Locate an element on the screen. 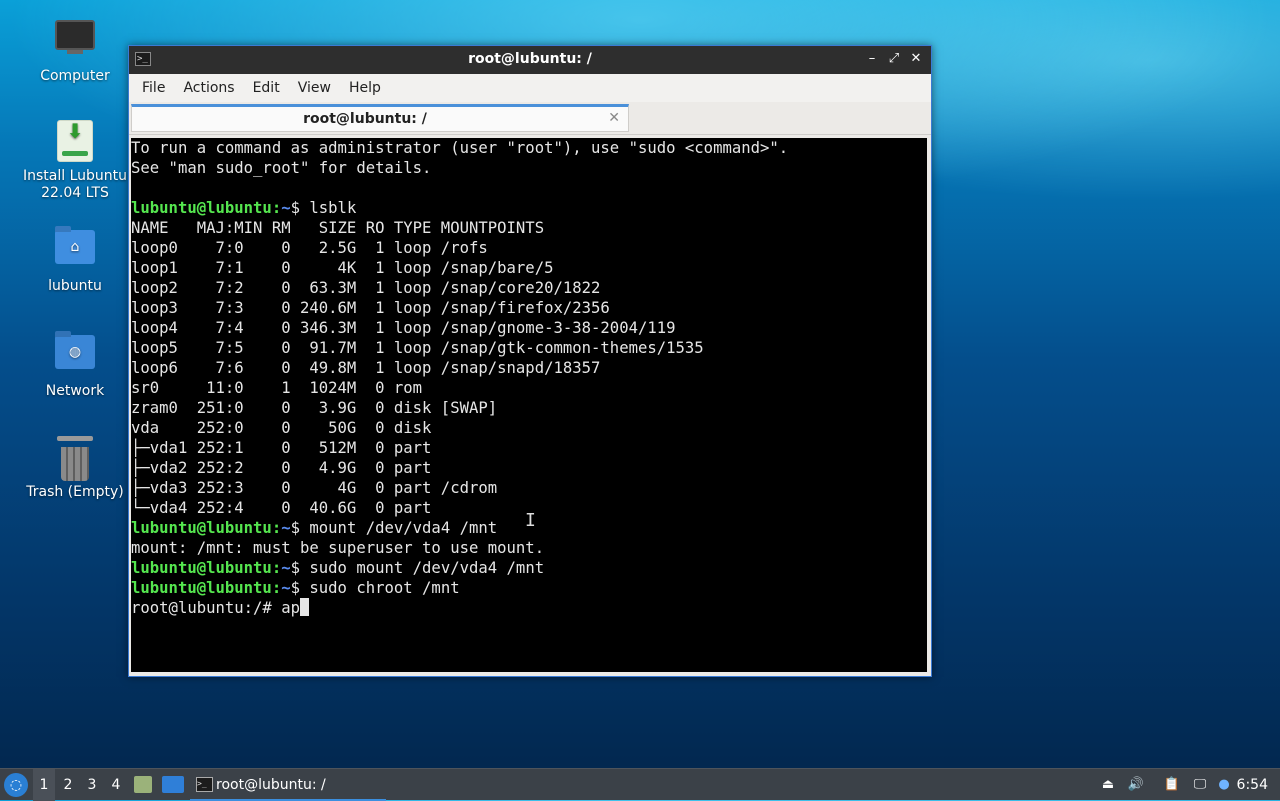 The width and height of the screenshot is (1280, 801). desktop-icon-network: ◍ Network is located at coordinates (75, 365).